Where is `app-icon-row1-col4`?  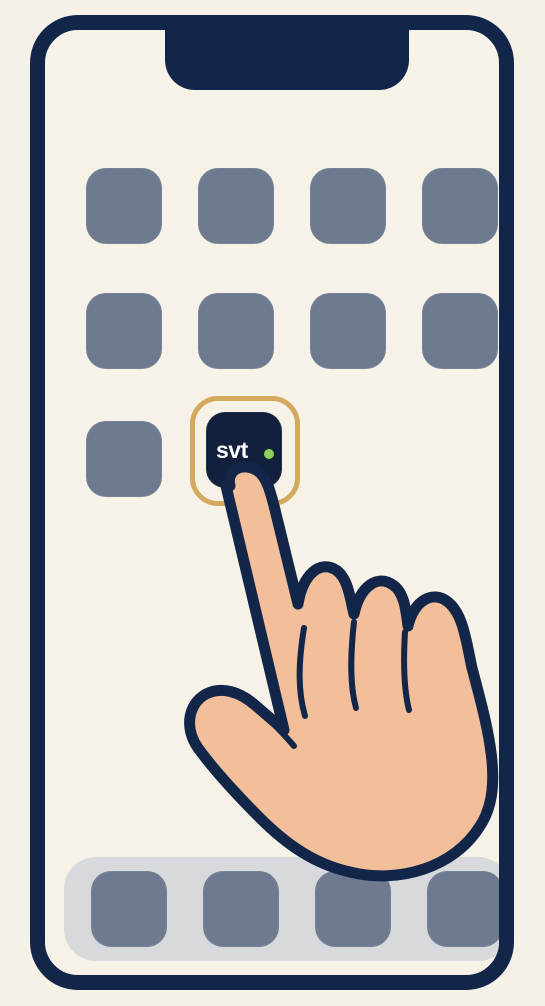
app-icon-row1-col4 is located at coordinates (460, 206).